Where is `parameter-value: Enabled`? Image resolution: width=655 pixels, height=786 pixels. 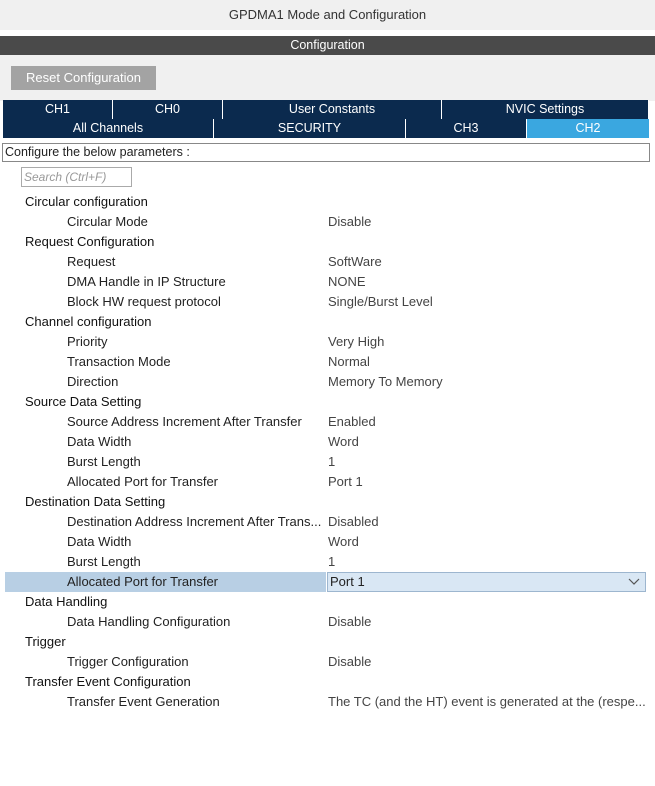 parameter-value: Enabled is located at coordinates (352, 421).